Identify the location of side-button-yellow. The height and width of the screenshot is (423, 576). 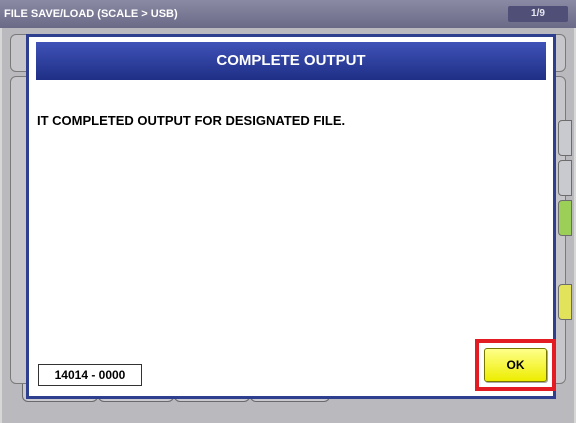
(565, 302).